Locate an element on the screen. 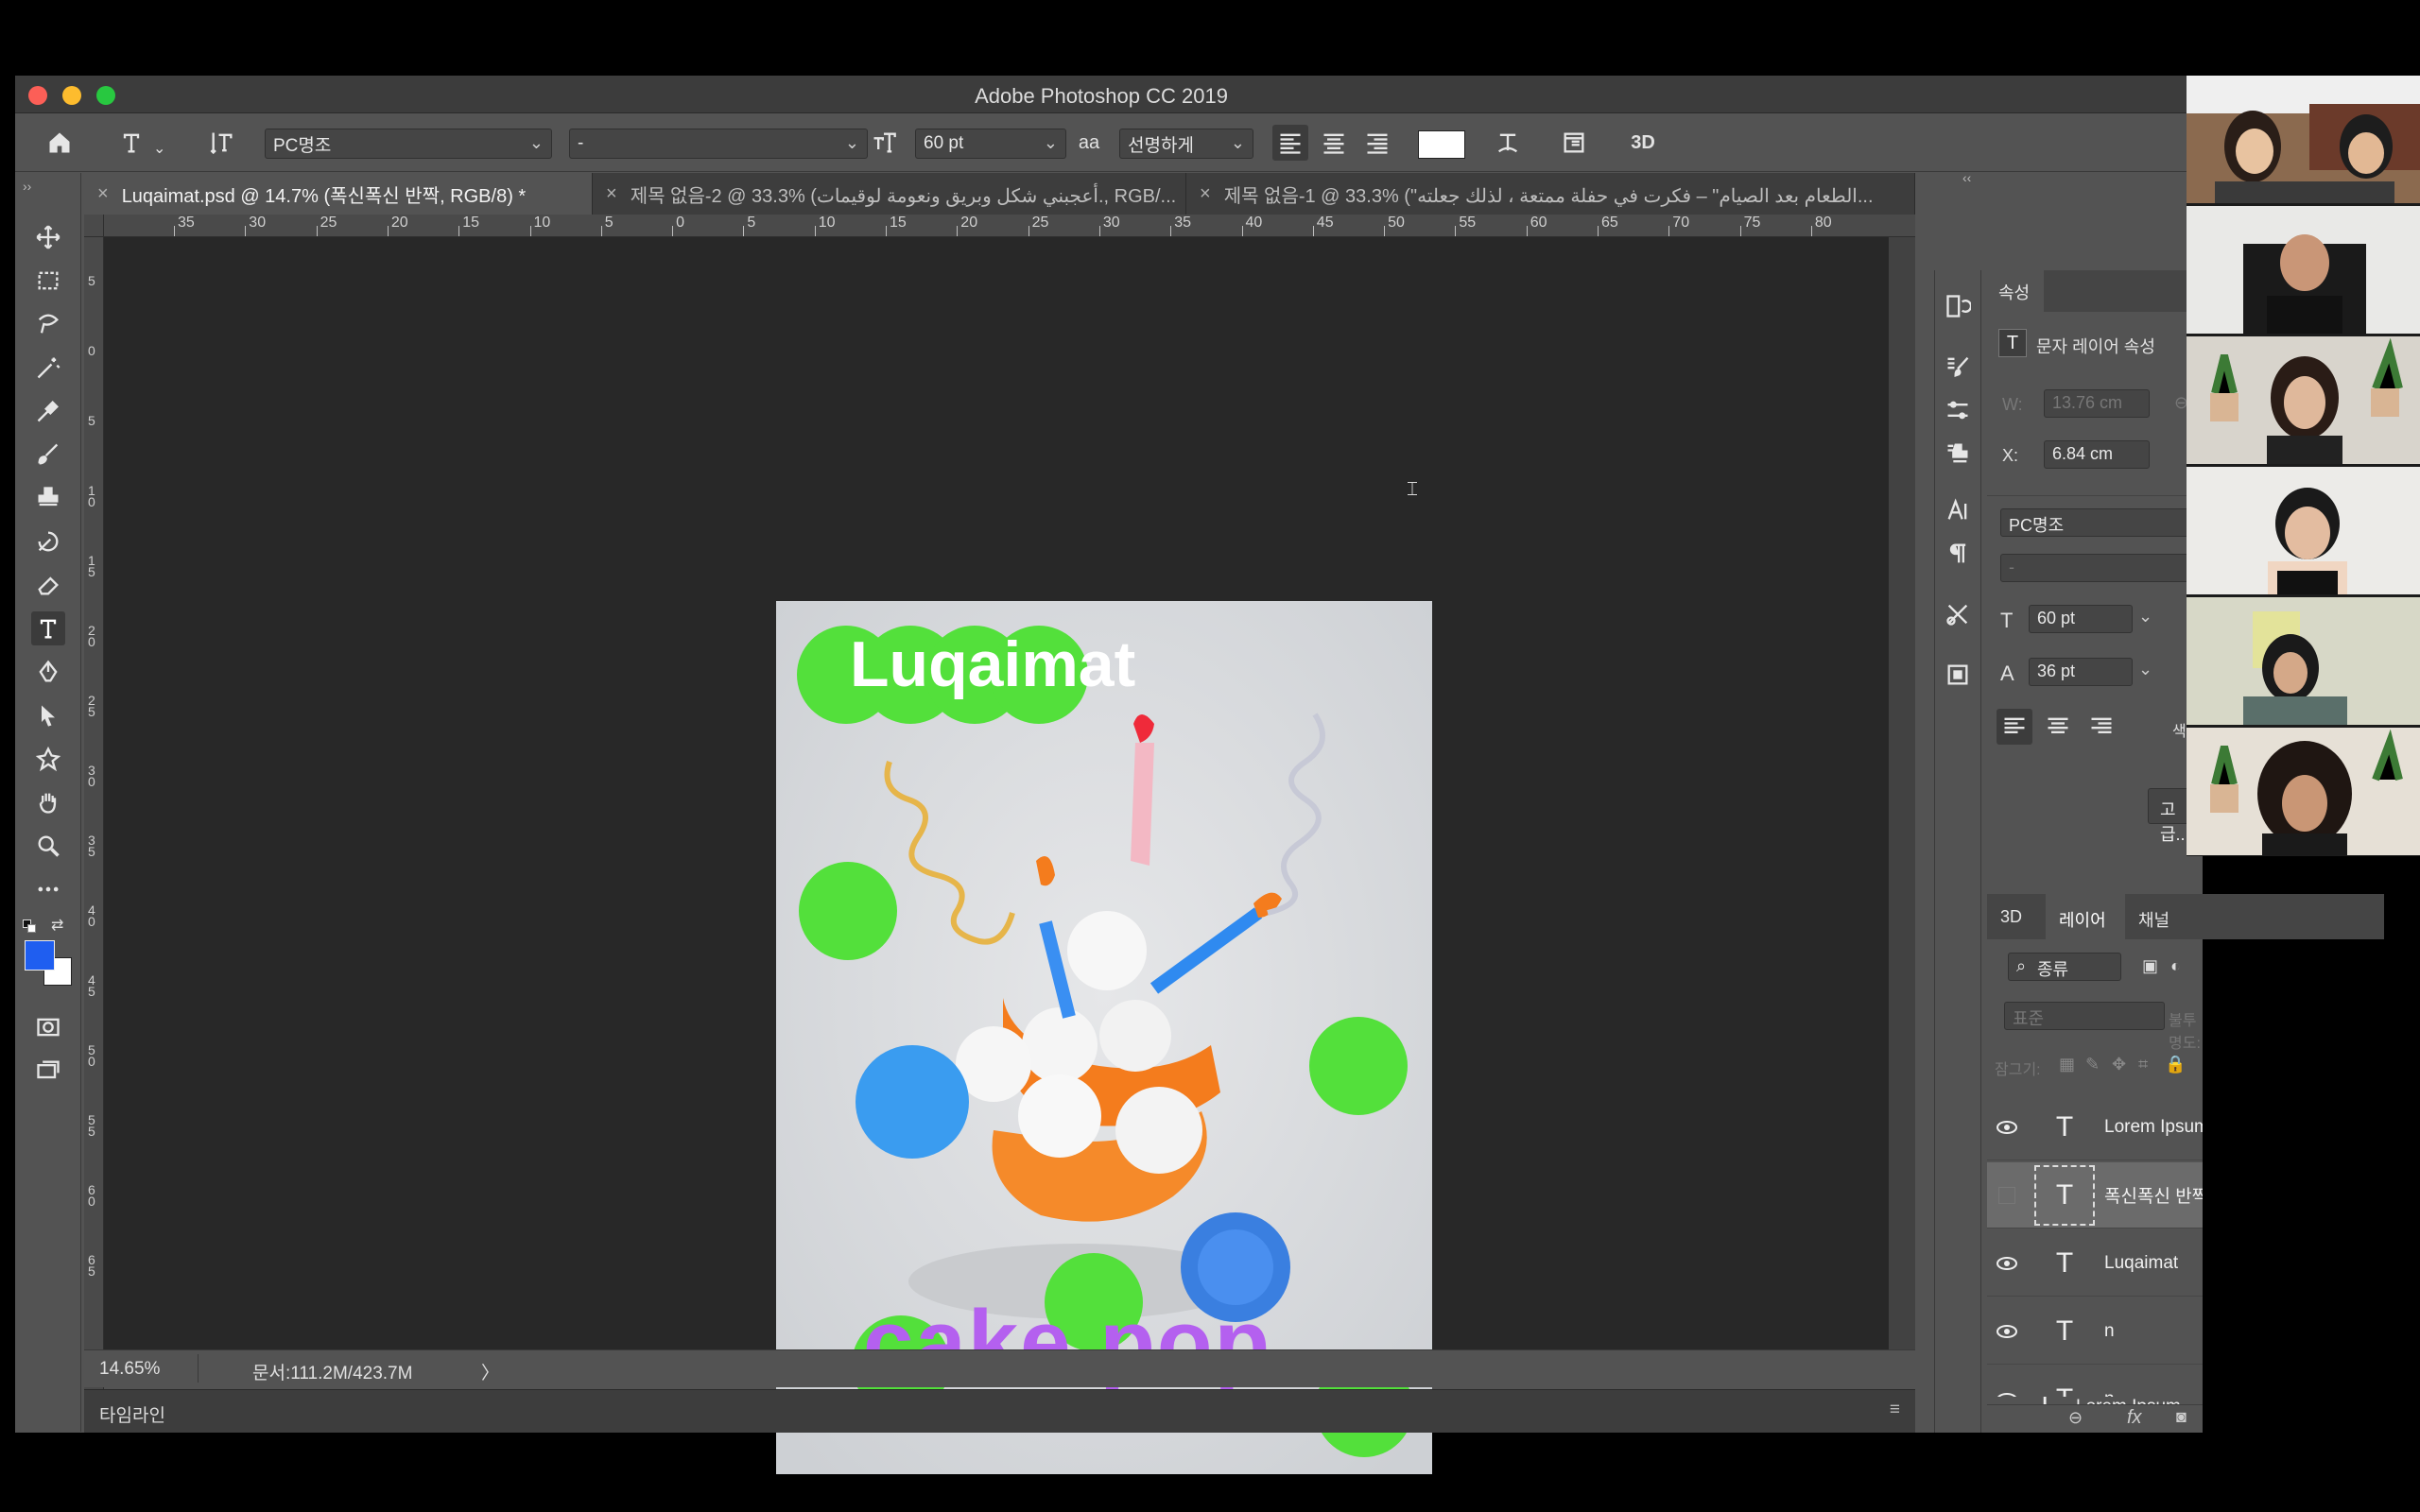 The image size is (2420, 1512). magic-wand-icon is located at coordinates (48, 368).